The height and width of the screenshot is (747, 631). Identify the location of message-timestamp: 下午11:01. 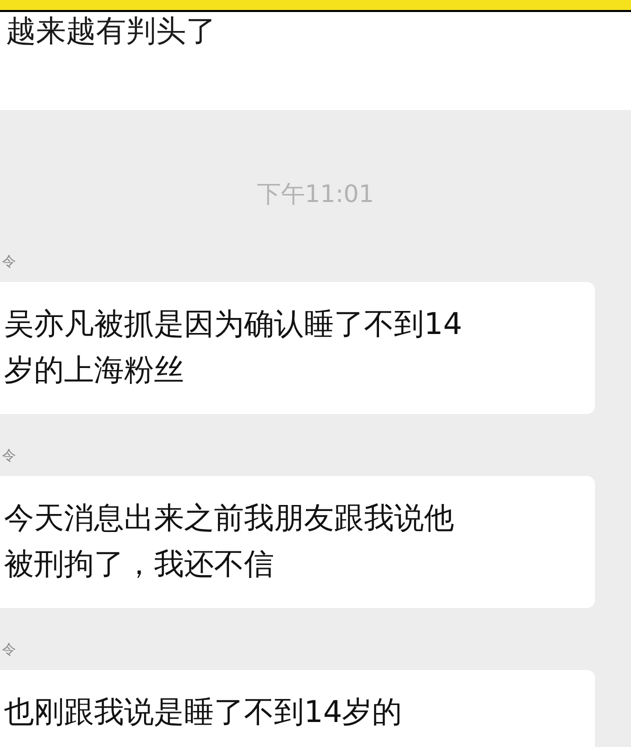
(315, 194).